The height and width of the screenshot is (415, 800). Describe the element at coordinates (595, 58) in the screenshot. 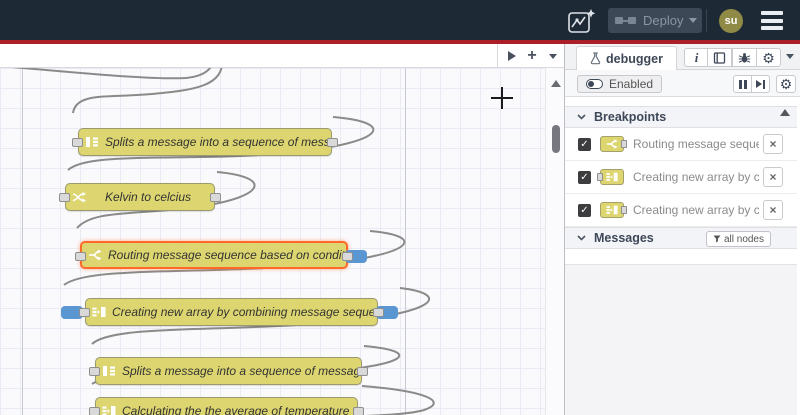

I see `flask-icon` at that location.